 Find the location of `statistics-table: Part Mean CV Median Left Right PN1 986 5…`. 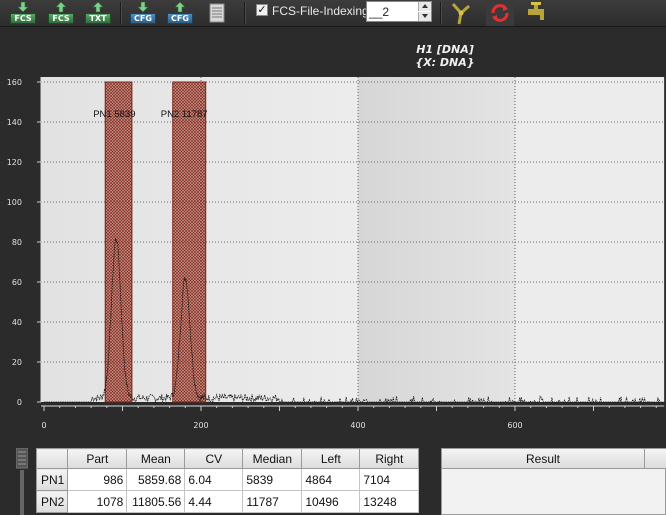

statistics-table: Part Mean CV Median Left Right PN1 986 5… is located at coordinates (227, 480).